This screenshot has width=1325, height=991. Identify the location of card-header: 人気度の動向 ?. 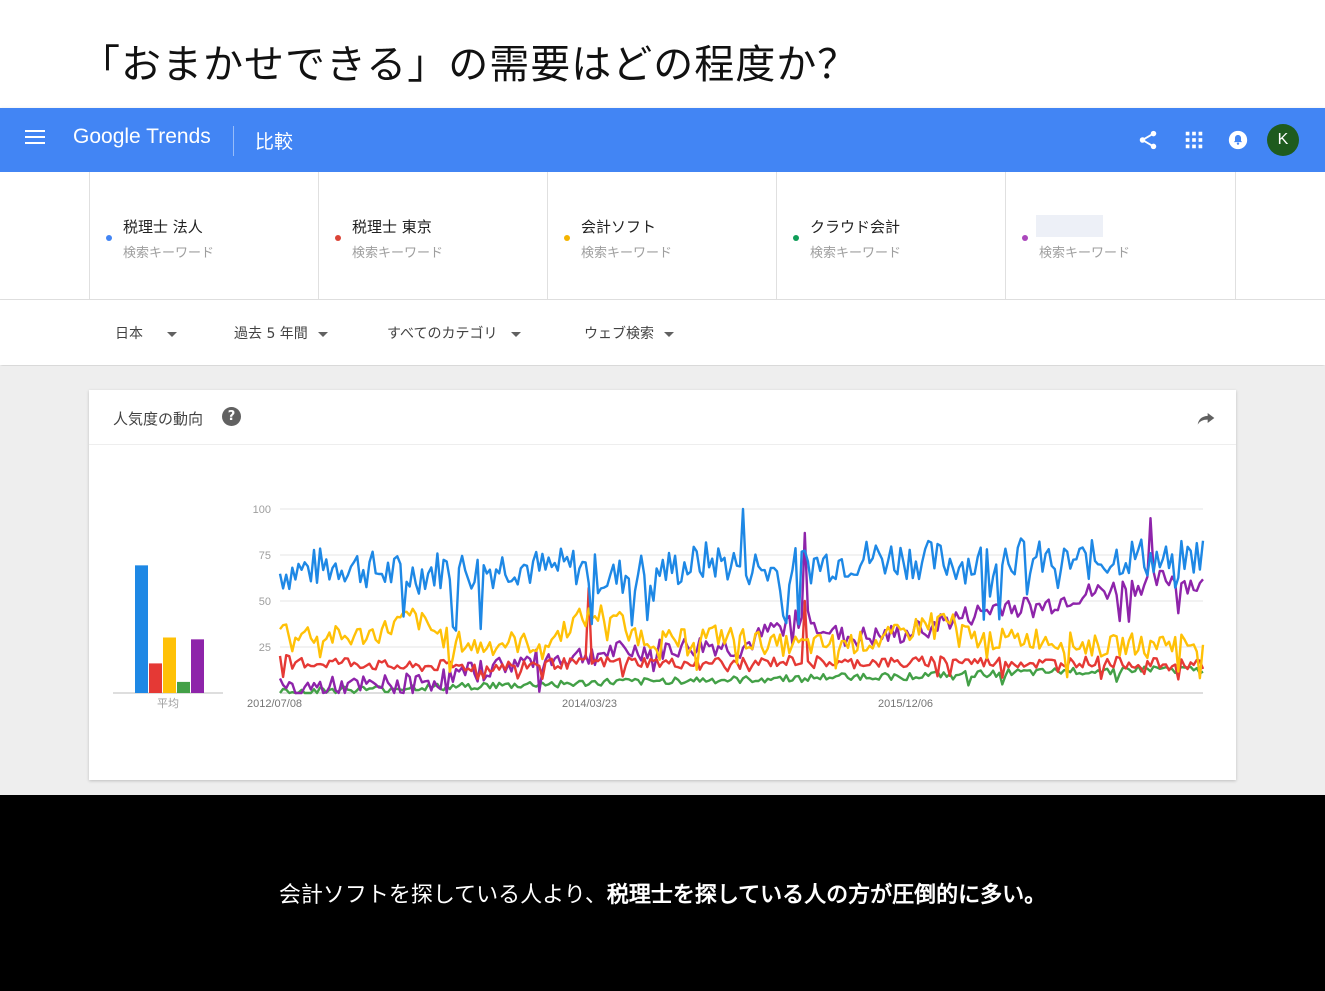
(662, 417).